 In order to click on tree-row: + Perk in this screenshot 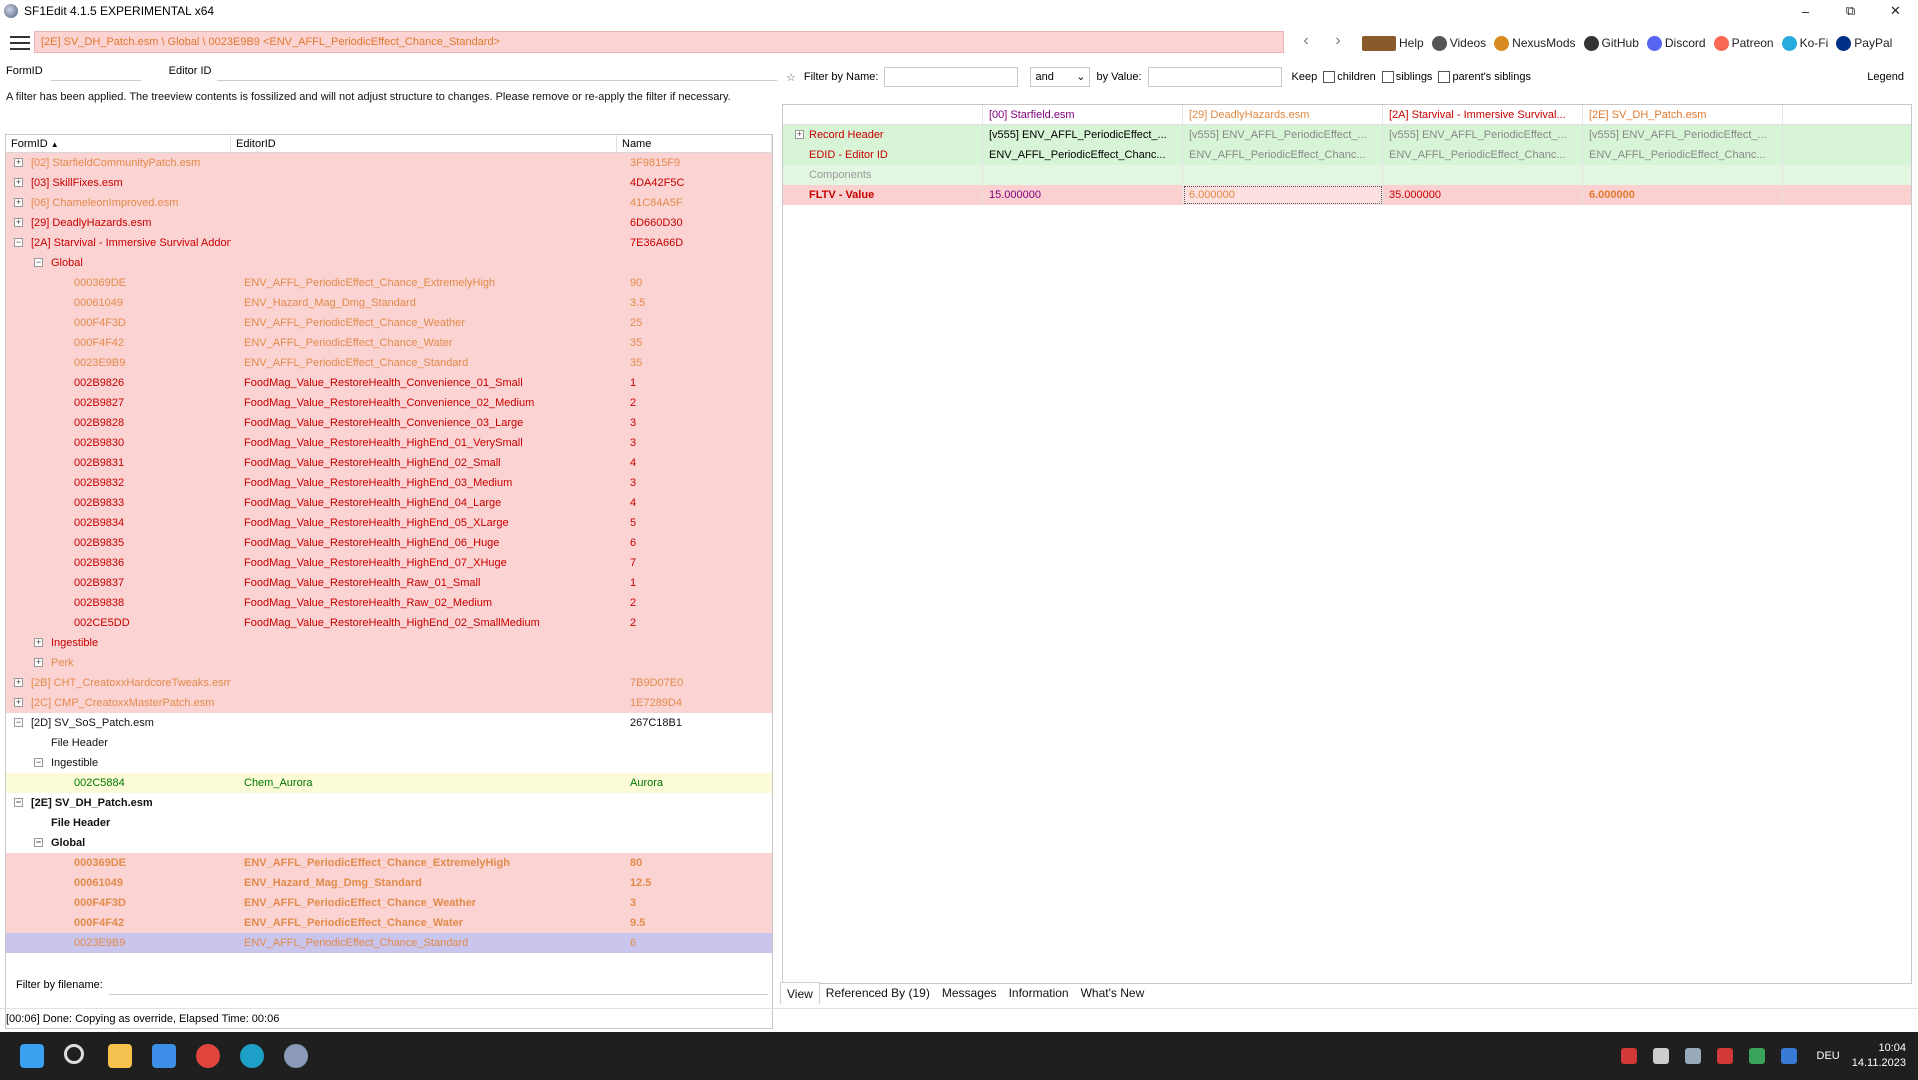, I will do `click(389, 663)`.